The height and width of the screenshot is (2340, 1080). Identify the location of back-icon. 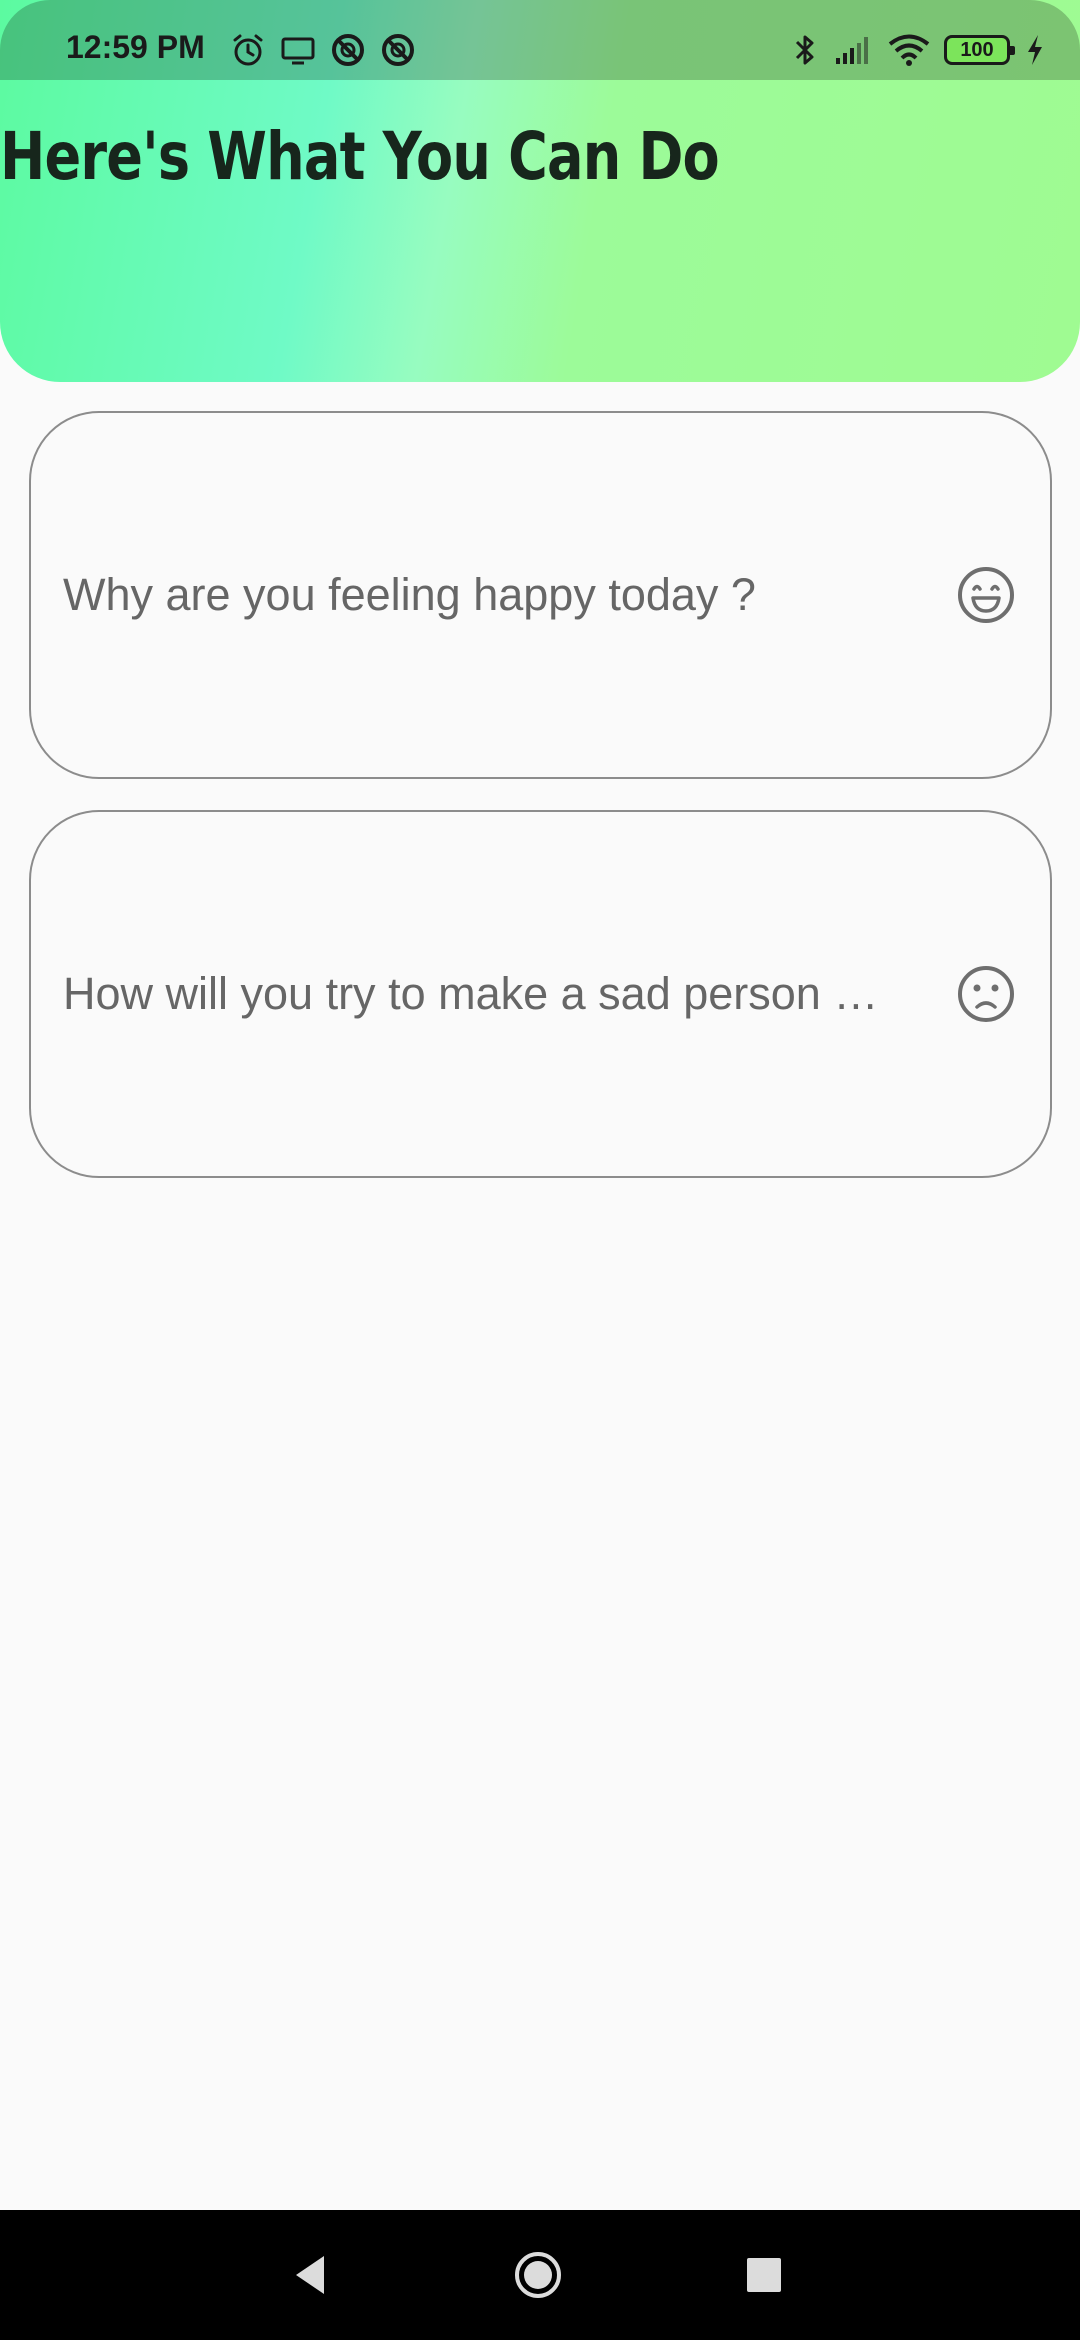
(313, 2275).